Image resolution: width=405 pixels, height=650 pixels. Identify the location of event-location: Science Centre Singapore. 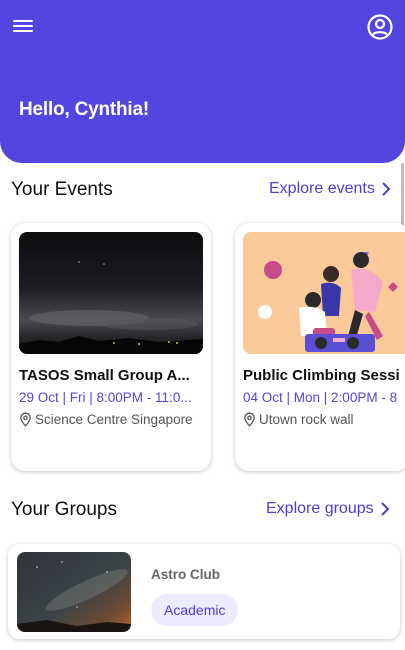
(115, 419).